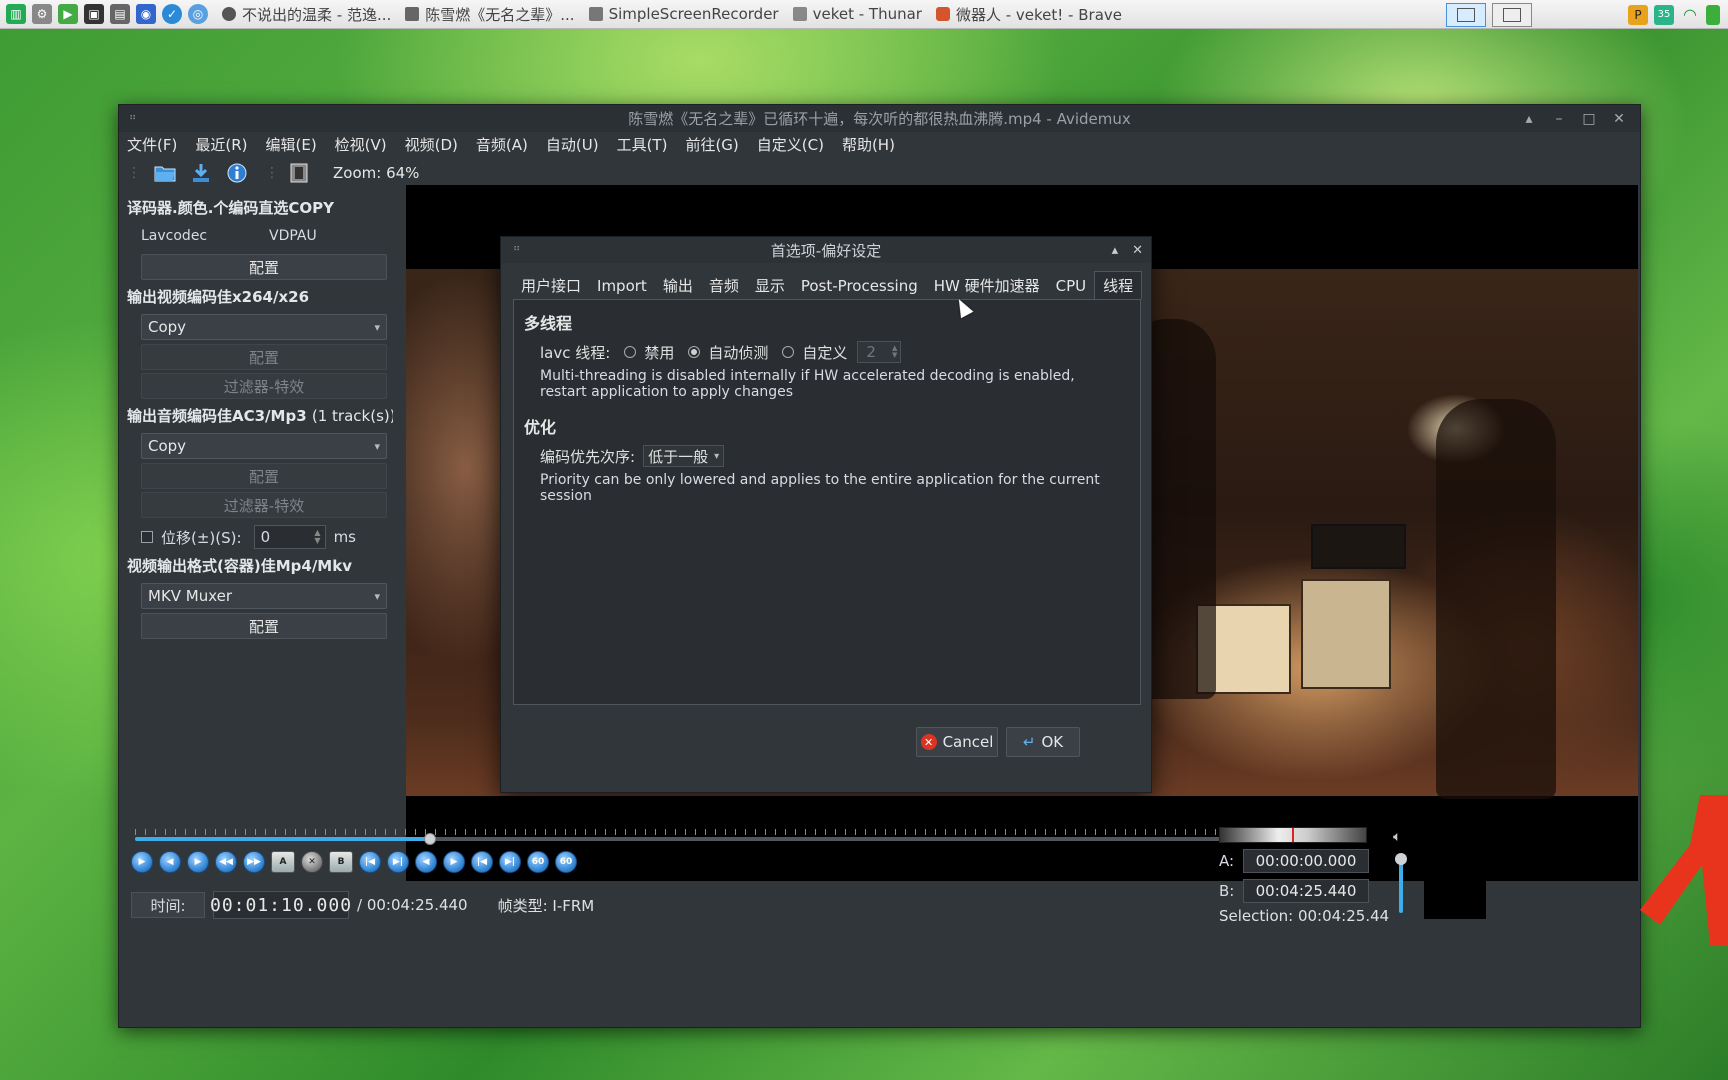 This screenshot has width=1728, height=1080. I want to click on next-keyframe-button: ▶, so click(454, 862).